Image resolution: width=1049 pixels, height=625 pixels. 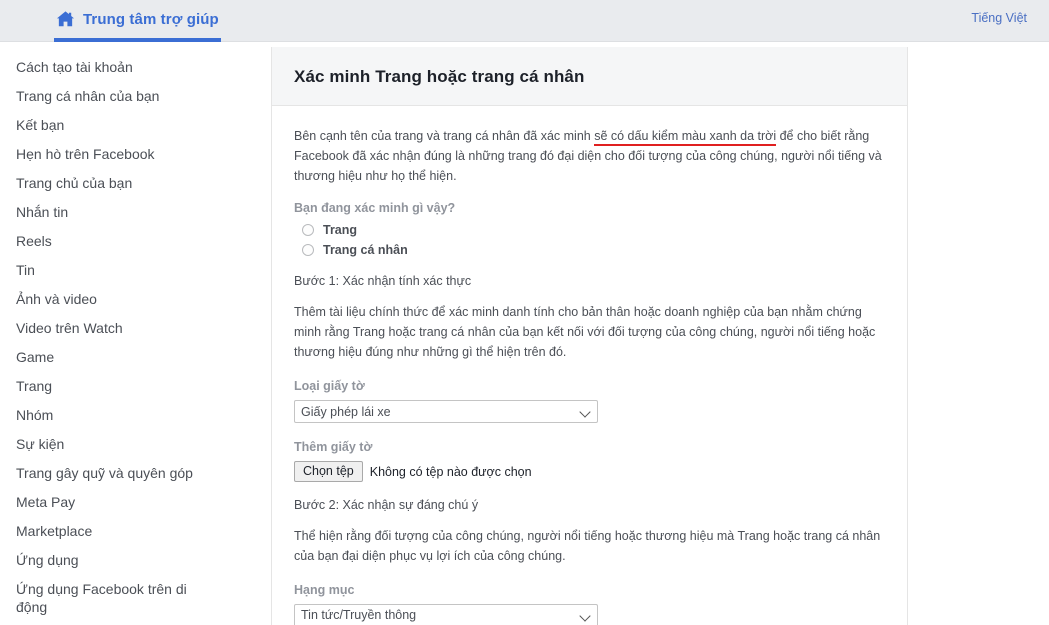 I want to click on document-type-select: Giấy phép lái xe, so click(x=446, y=411).